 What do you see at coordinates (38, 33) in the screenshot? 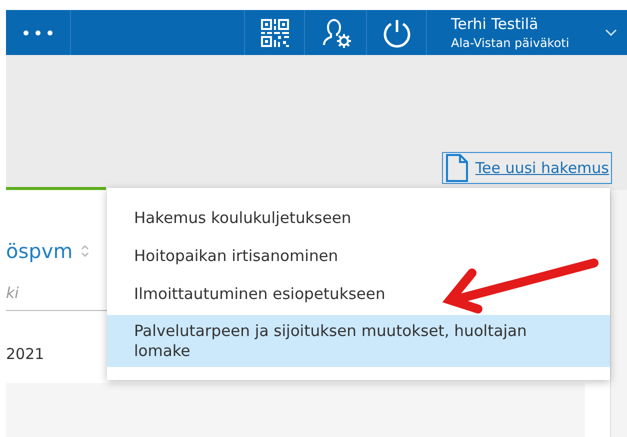
I see `more-icon` at bounding box center [38, 33].